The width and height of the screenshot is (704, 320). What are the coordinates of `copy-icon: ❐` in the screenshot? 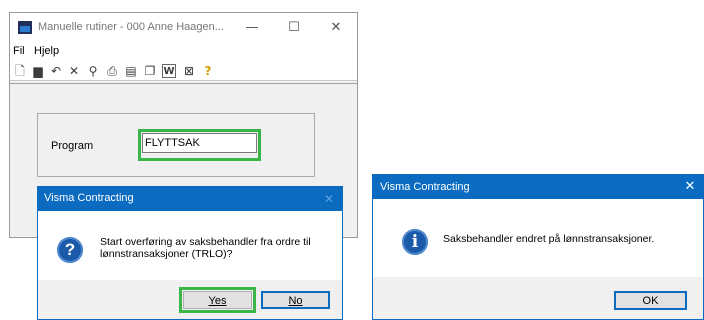 It's located at (150, 71).